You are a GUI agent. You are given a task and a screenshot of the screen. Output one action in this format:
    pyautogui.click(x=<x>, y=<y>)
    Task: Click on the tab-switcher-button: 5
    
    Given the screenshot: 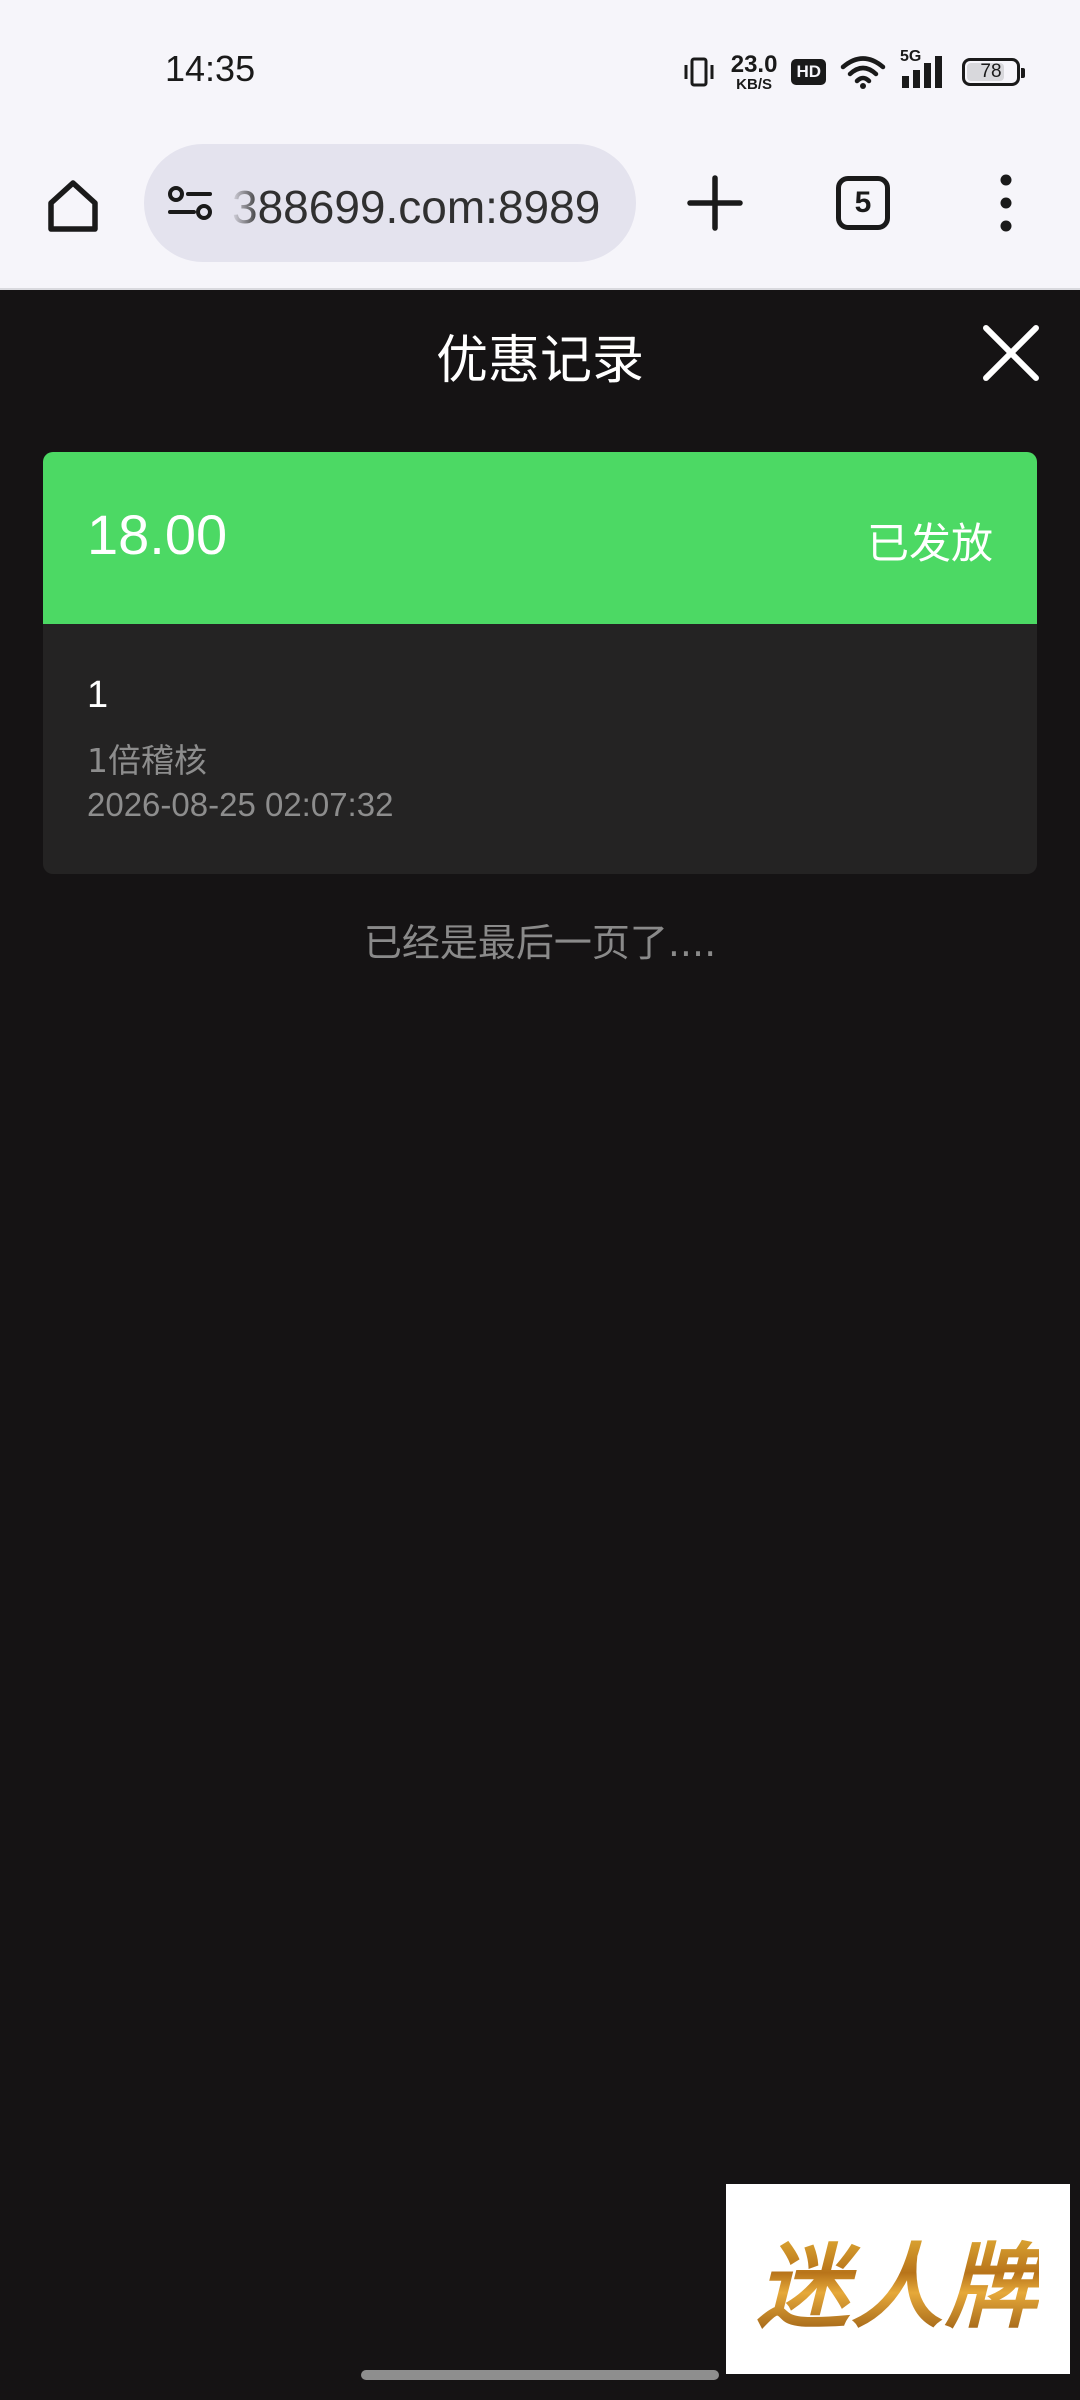 What is the action you would take?
    pyautogui.click(x=863, y=203)
    